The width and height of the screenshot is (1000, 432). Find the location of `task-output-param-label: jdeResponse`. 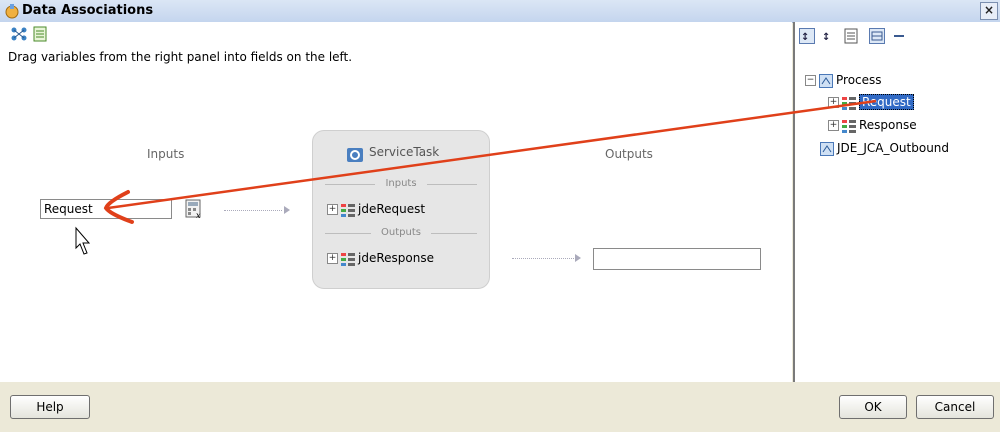

task-output-param-label: jdeResponse is located at coordinates (396, 258).